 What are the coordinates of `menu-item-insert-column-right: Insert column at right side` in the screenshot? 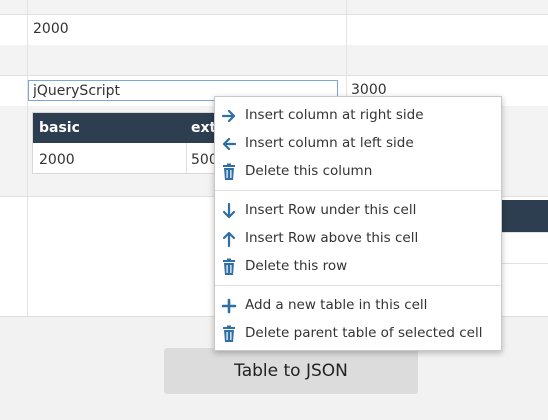 It's located at (358, 116).